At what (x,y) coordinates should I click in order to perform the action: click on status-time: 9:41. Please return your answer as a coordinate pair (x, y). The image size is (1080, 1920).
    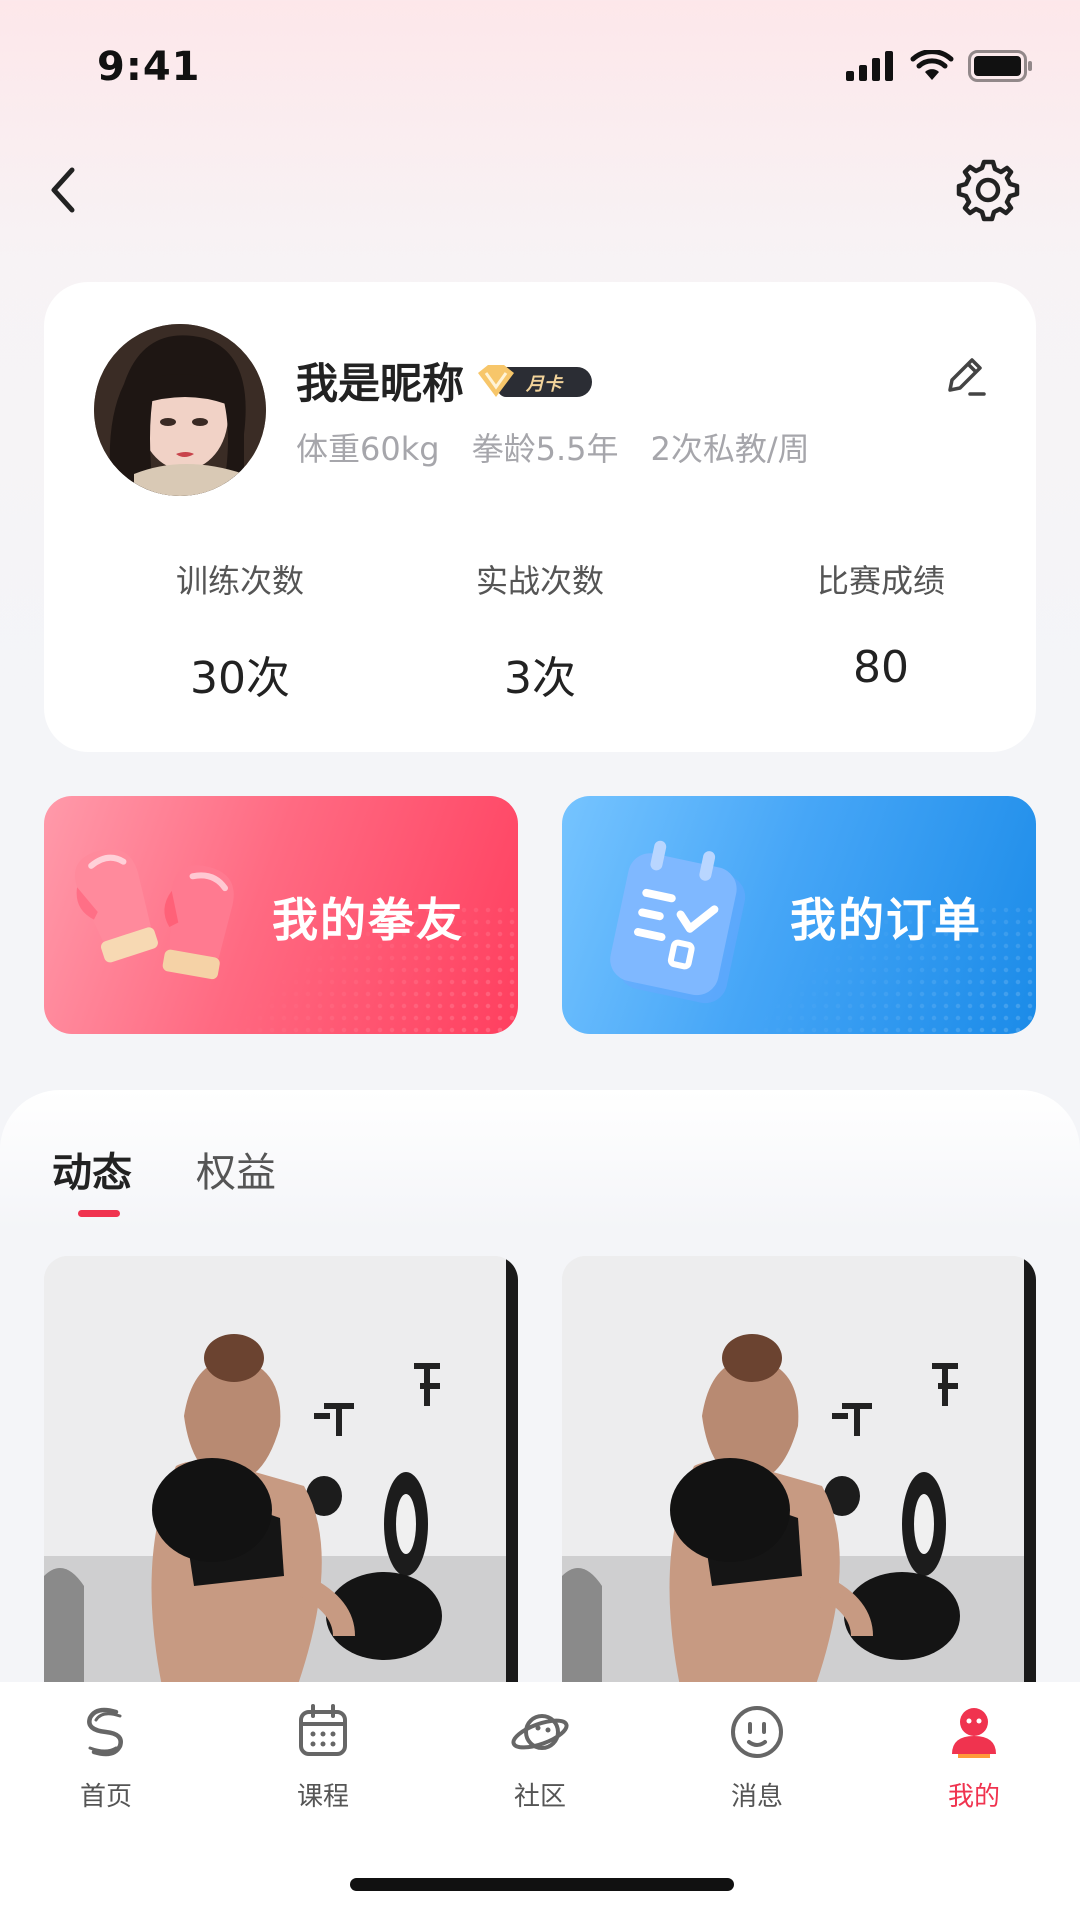
    Looking at the image, I should click on (149, 67).